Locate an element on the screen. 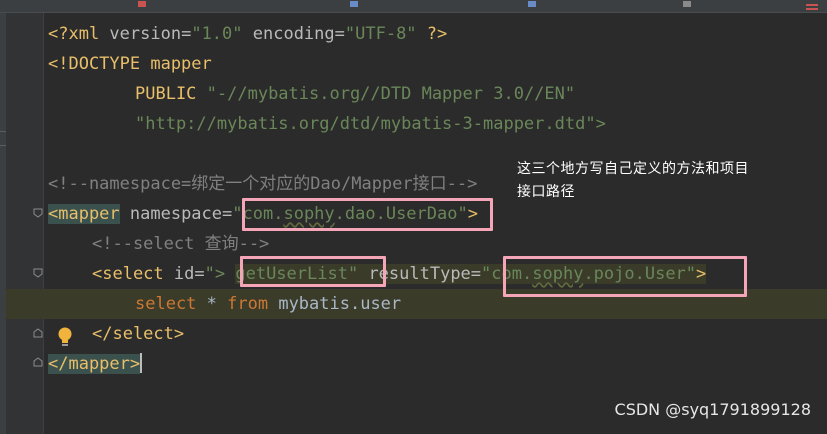  watermark: CSDN @syq1791899128 is located at coordinates (712, 409).